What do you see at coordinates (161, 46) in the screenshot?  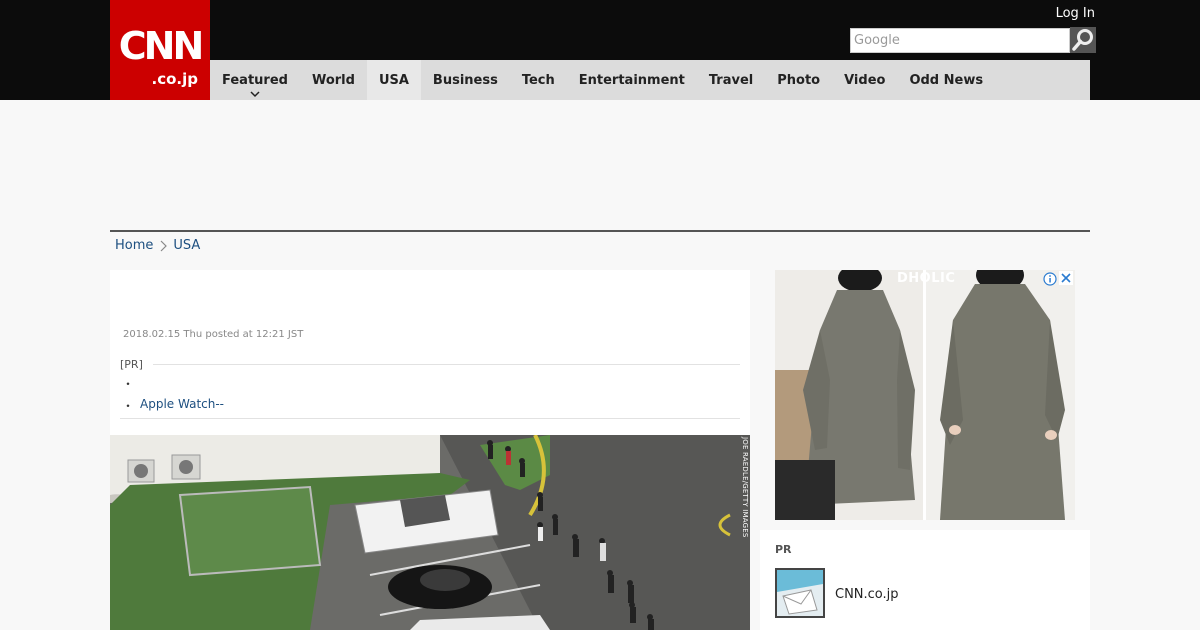 I see `logo-text: CNN` at bounding box center [161, 46].